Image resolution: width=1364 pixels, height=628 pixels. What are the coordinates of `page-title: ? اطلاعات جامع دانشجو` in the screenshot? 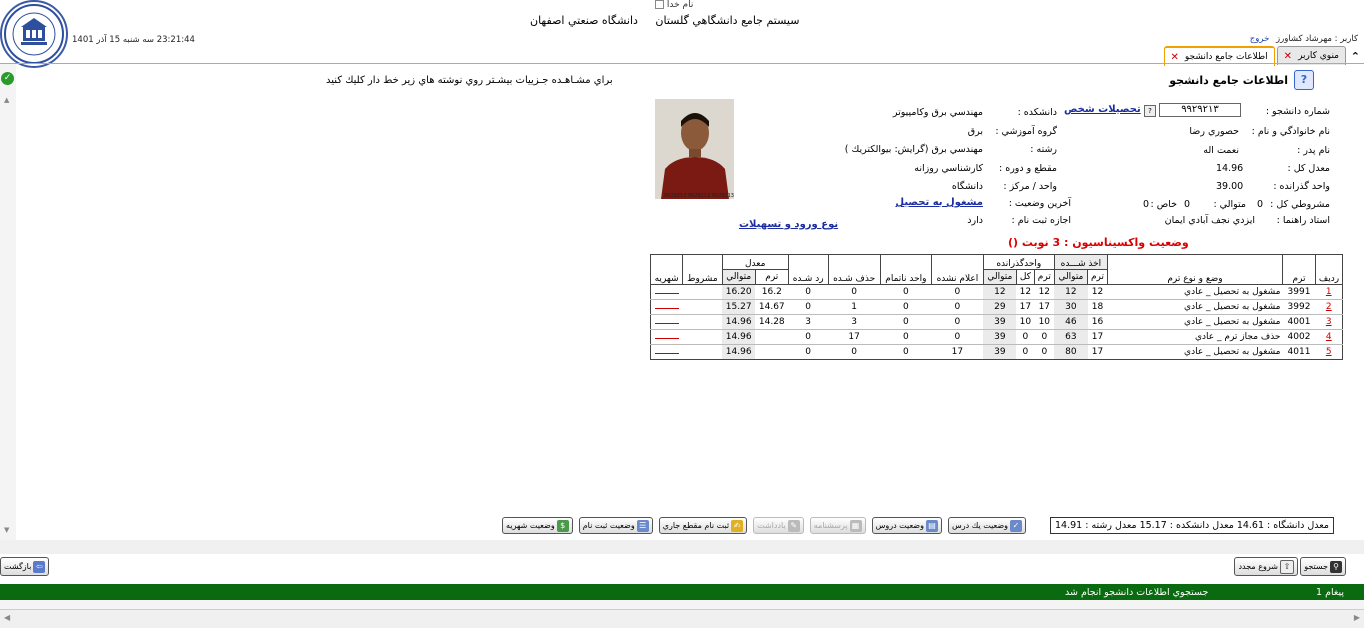 It's located at (1241, 80).